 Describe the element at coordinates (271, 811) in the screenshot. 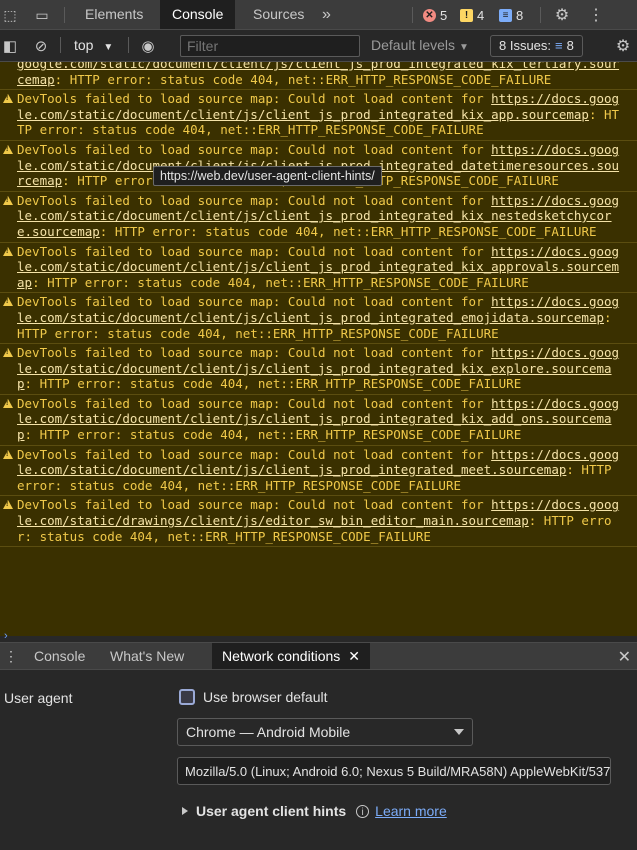

I see `client-hints-title: User agent client hints` at that location.